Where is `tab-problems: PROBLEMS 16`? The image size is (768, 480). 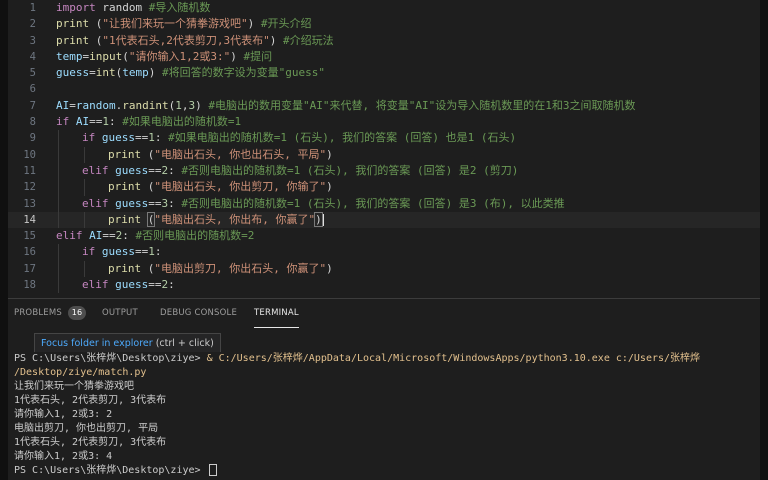 tab-problems: PROBLEMS 16 is located at coordinates (50, 313).